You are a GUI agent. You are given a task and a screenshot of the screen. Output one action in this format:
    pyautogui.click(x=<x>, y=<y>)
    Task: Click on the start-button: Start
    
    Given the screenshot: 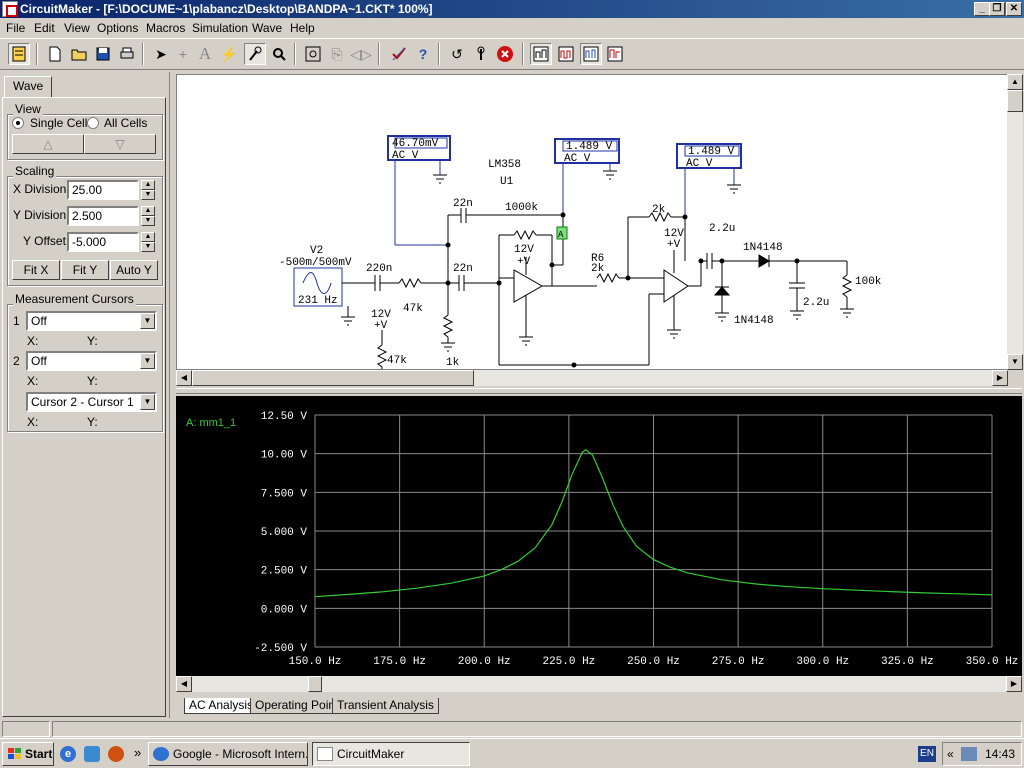 What is the action you would take?
    pyautogui.click(x=28, y=754)
    